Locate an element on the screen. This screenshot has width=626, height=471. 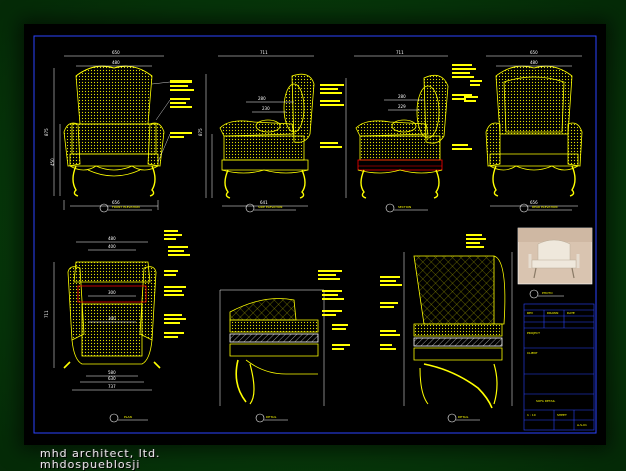
dim-plan-b2: 630 is located at coordinates (112, 378).